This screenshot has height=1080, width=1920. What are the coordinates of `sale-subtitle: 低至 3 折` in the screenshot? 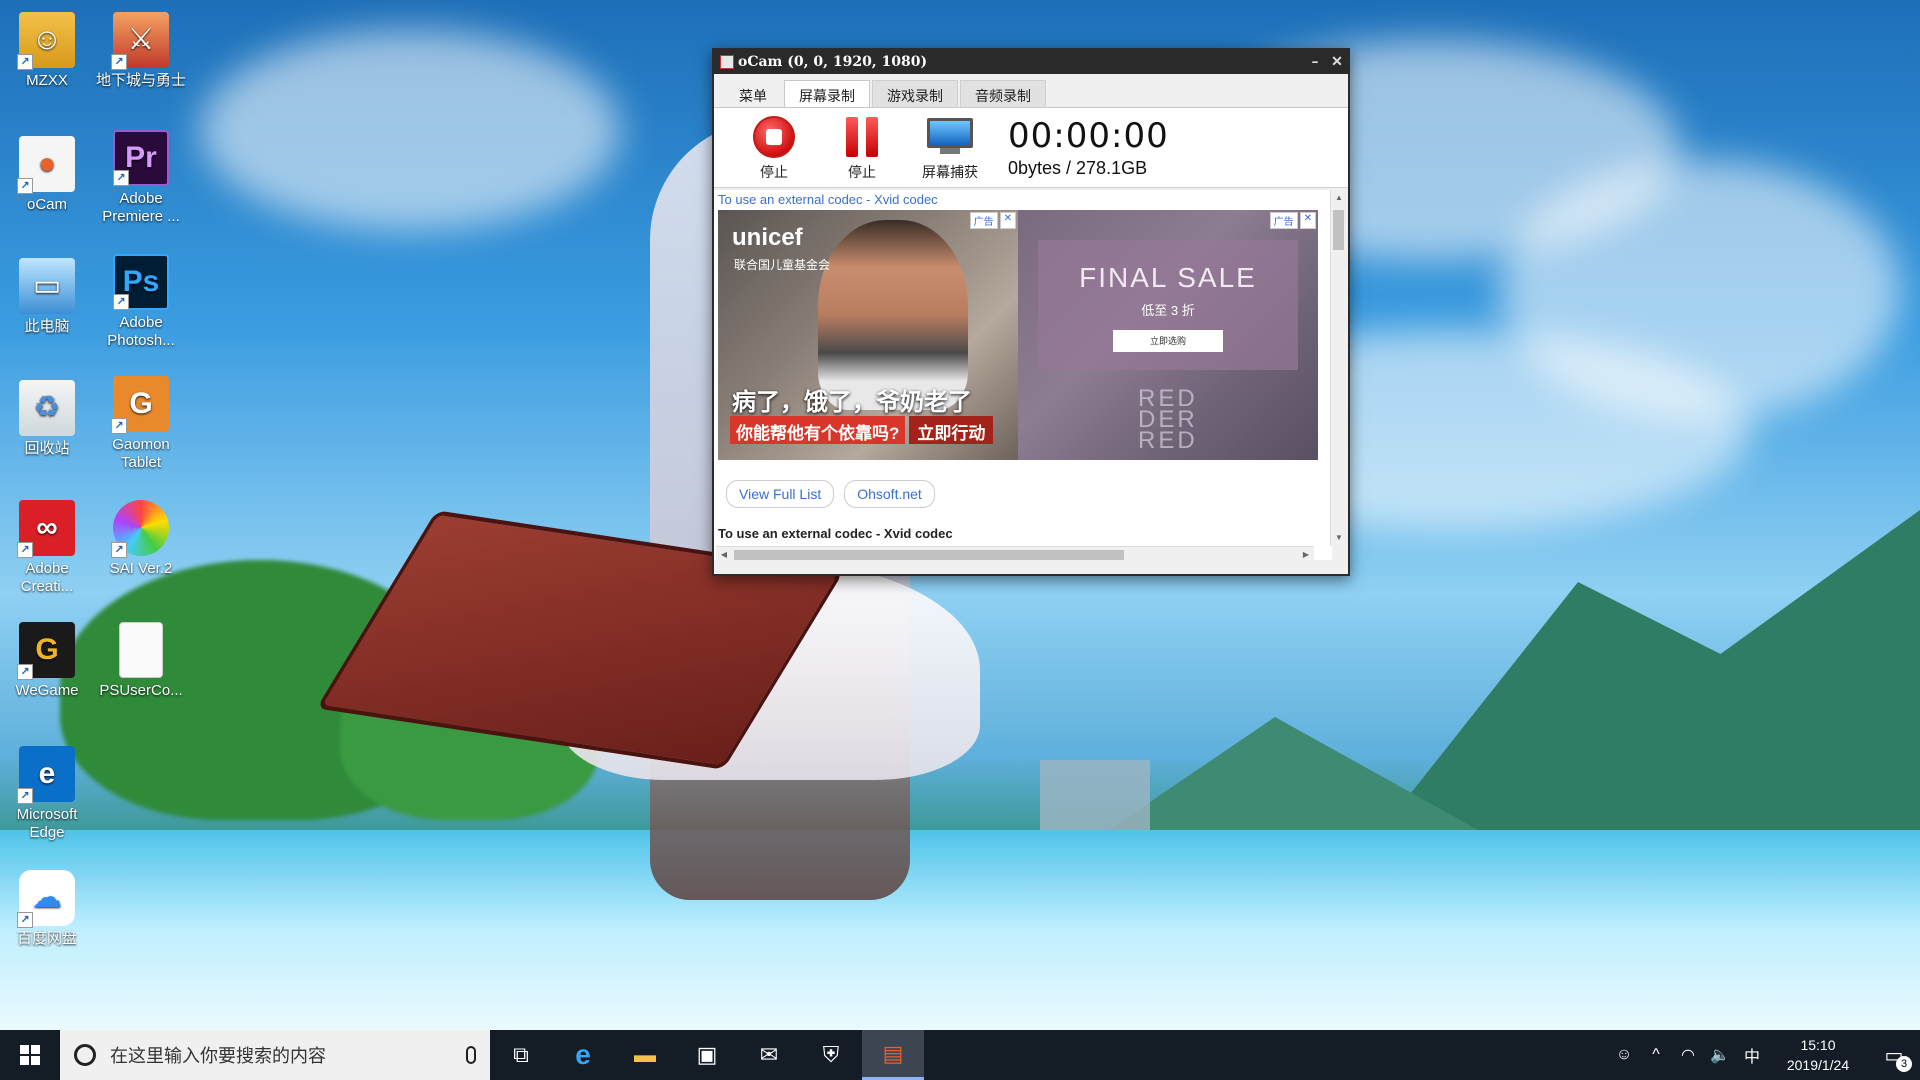 It's located at (1168, 310).